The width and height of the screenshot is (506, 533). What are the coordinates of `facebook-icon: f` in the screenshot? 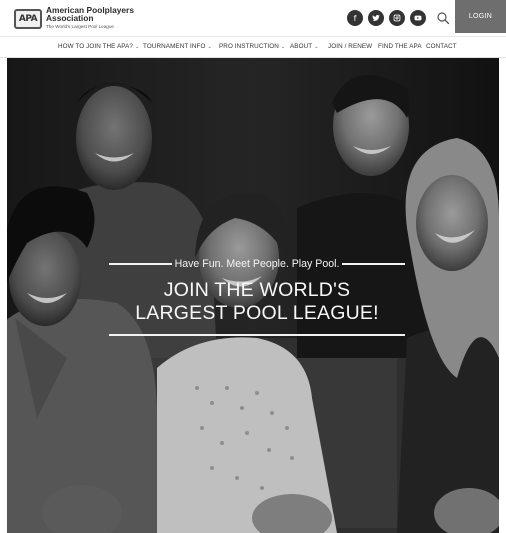 It's located at (355, 18).